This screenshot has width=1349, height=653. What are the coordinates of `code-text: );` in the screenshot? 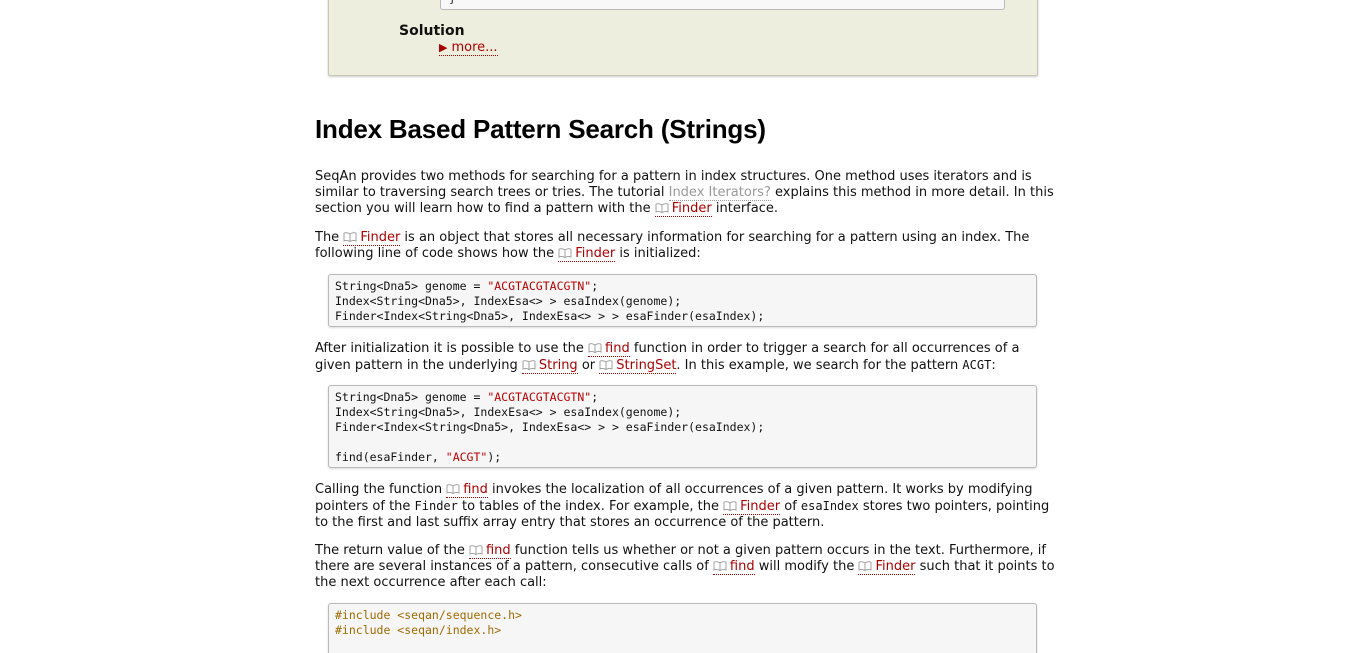 It's located at (494, 457).